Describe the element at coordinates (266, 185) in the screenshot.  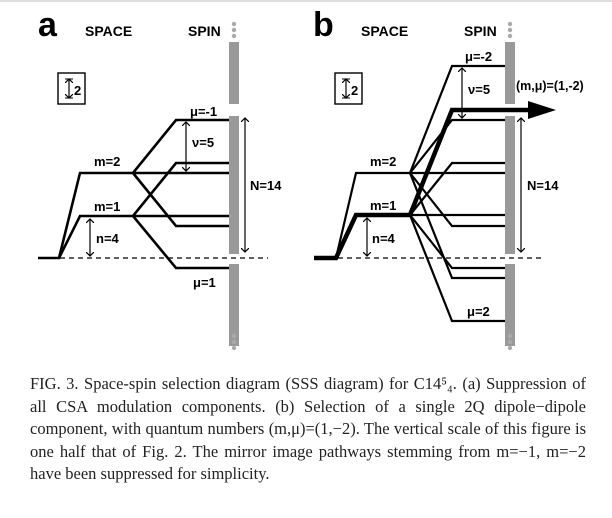
I see `panel-a-N-label: N=14` at that location.